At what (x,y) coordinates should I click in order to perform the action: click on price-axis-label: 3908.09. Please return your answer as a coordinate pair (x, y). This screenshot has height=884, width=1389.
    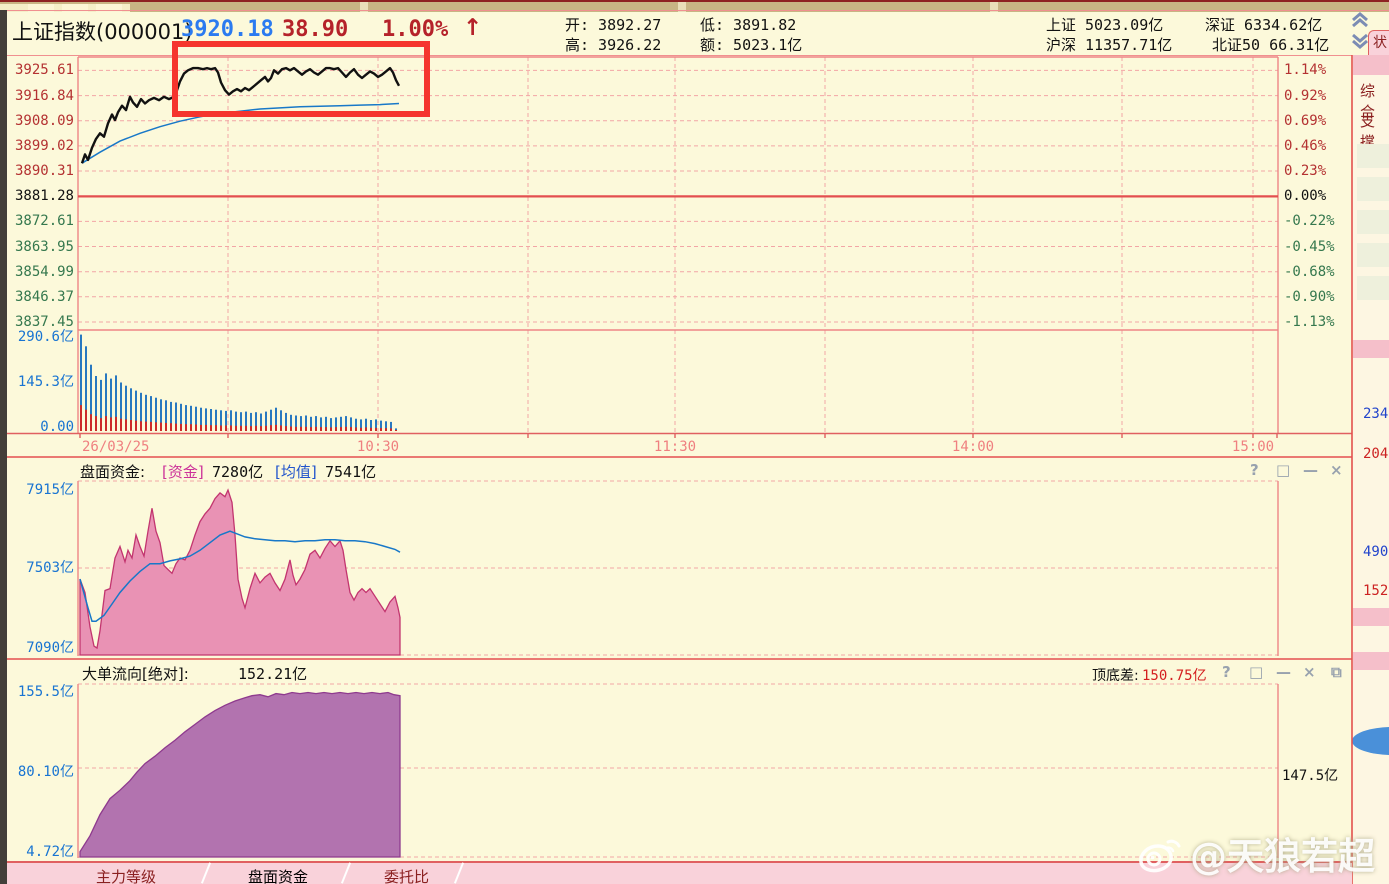
    Looking at the image, I should click on (44, 120).